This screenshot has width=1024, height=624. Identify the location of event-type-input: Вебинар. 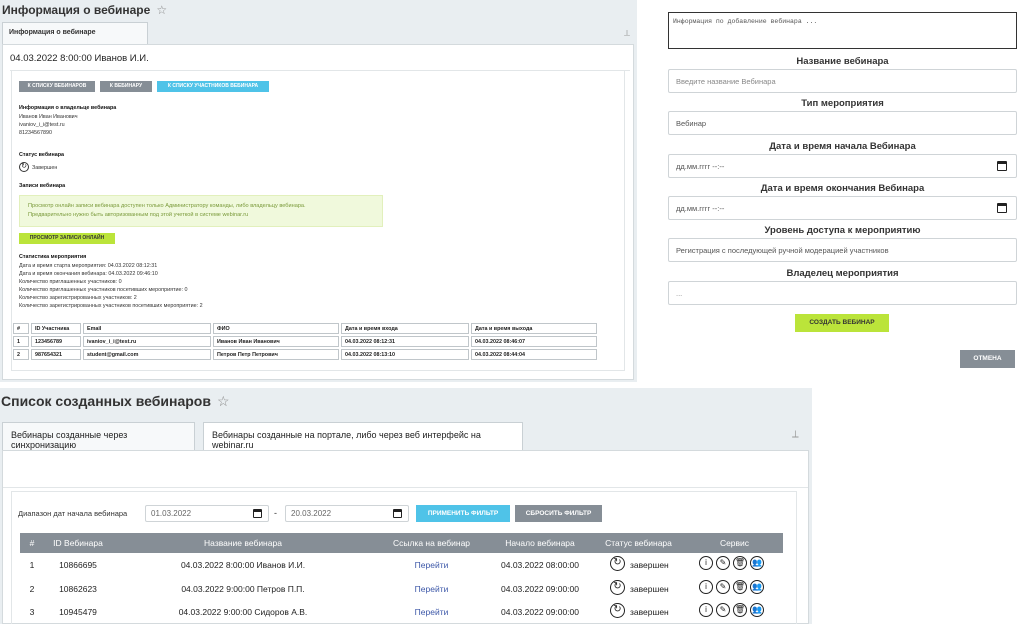
(842, 123).